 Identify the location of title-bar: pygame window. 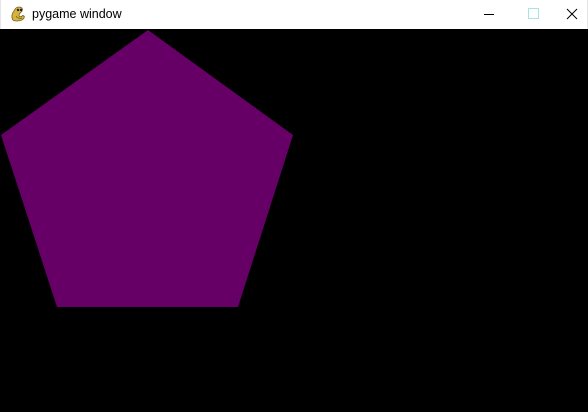
(294, 14).